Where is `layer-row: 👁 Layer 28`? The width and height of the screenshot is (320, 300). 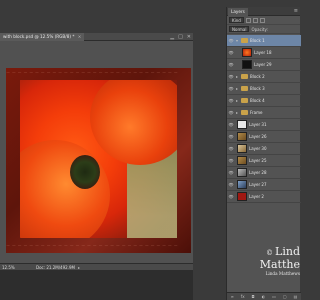
layer-row: 👁 Layer 28 is located at coordinates (264, 173).